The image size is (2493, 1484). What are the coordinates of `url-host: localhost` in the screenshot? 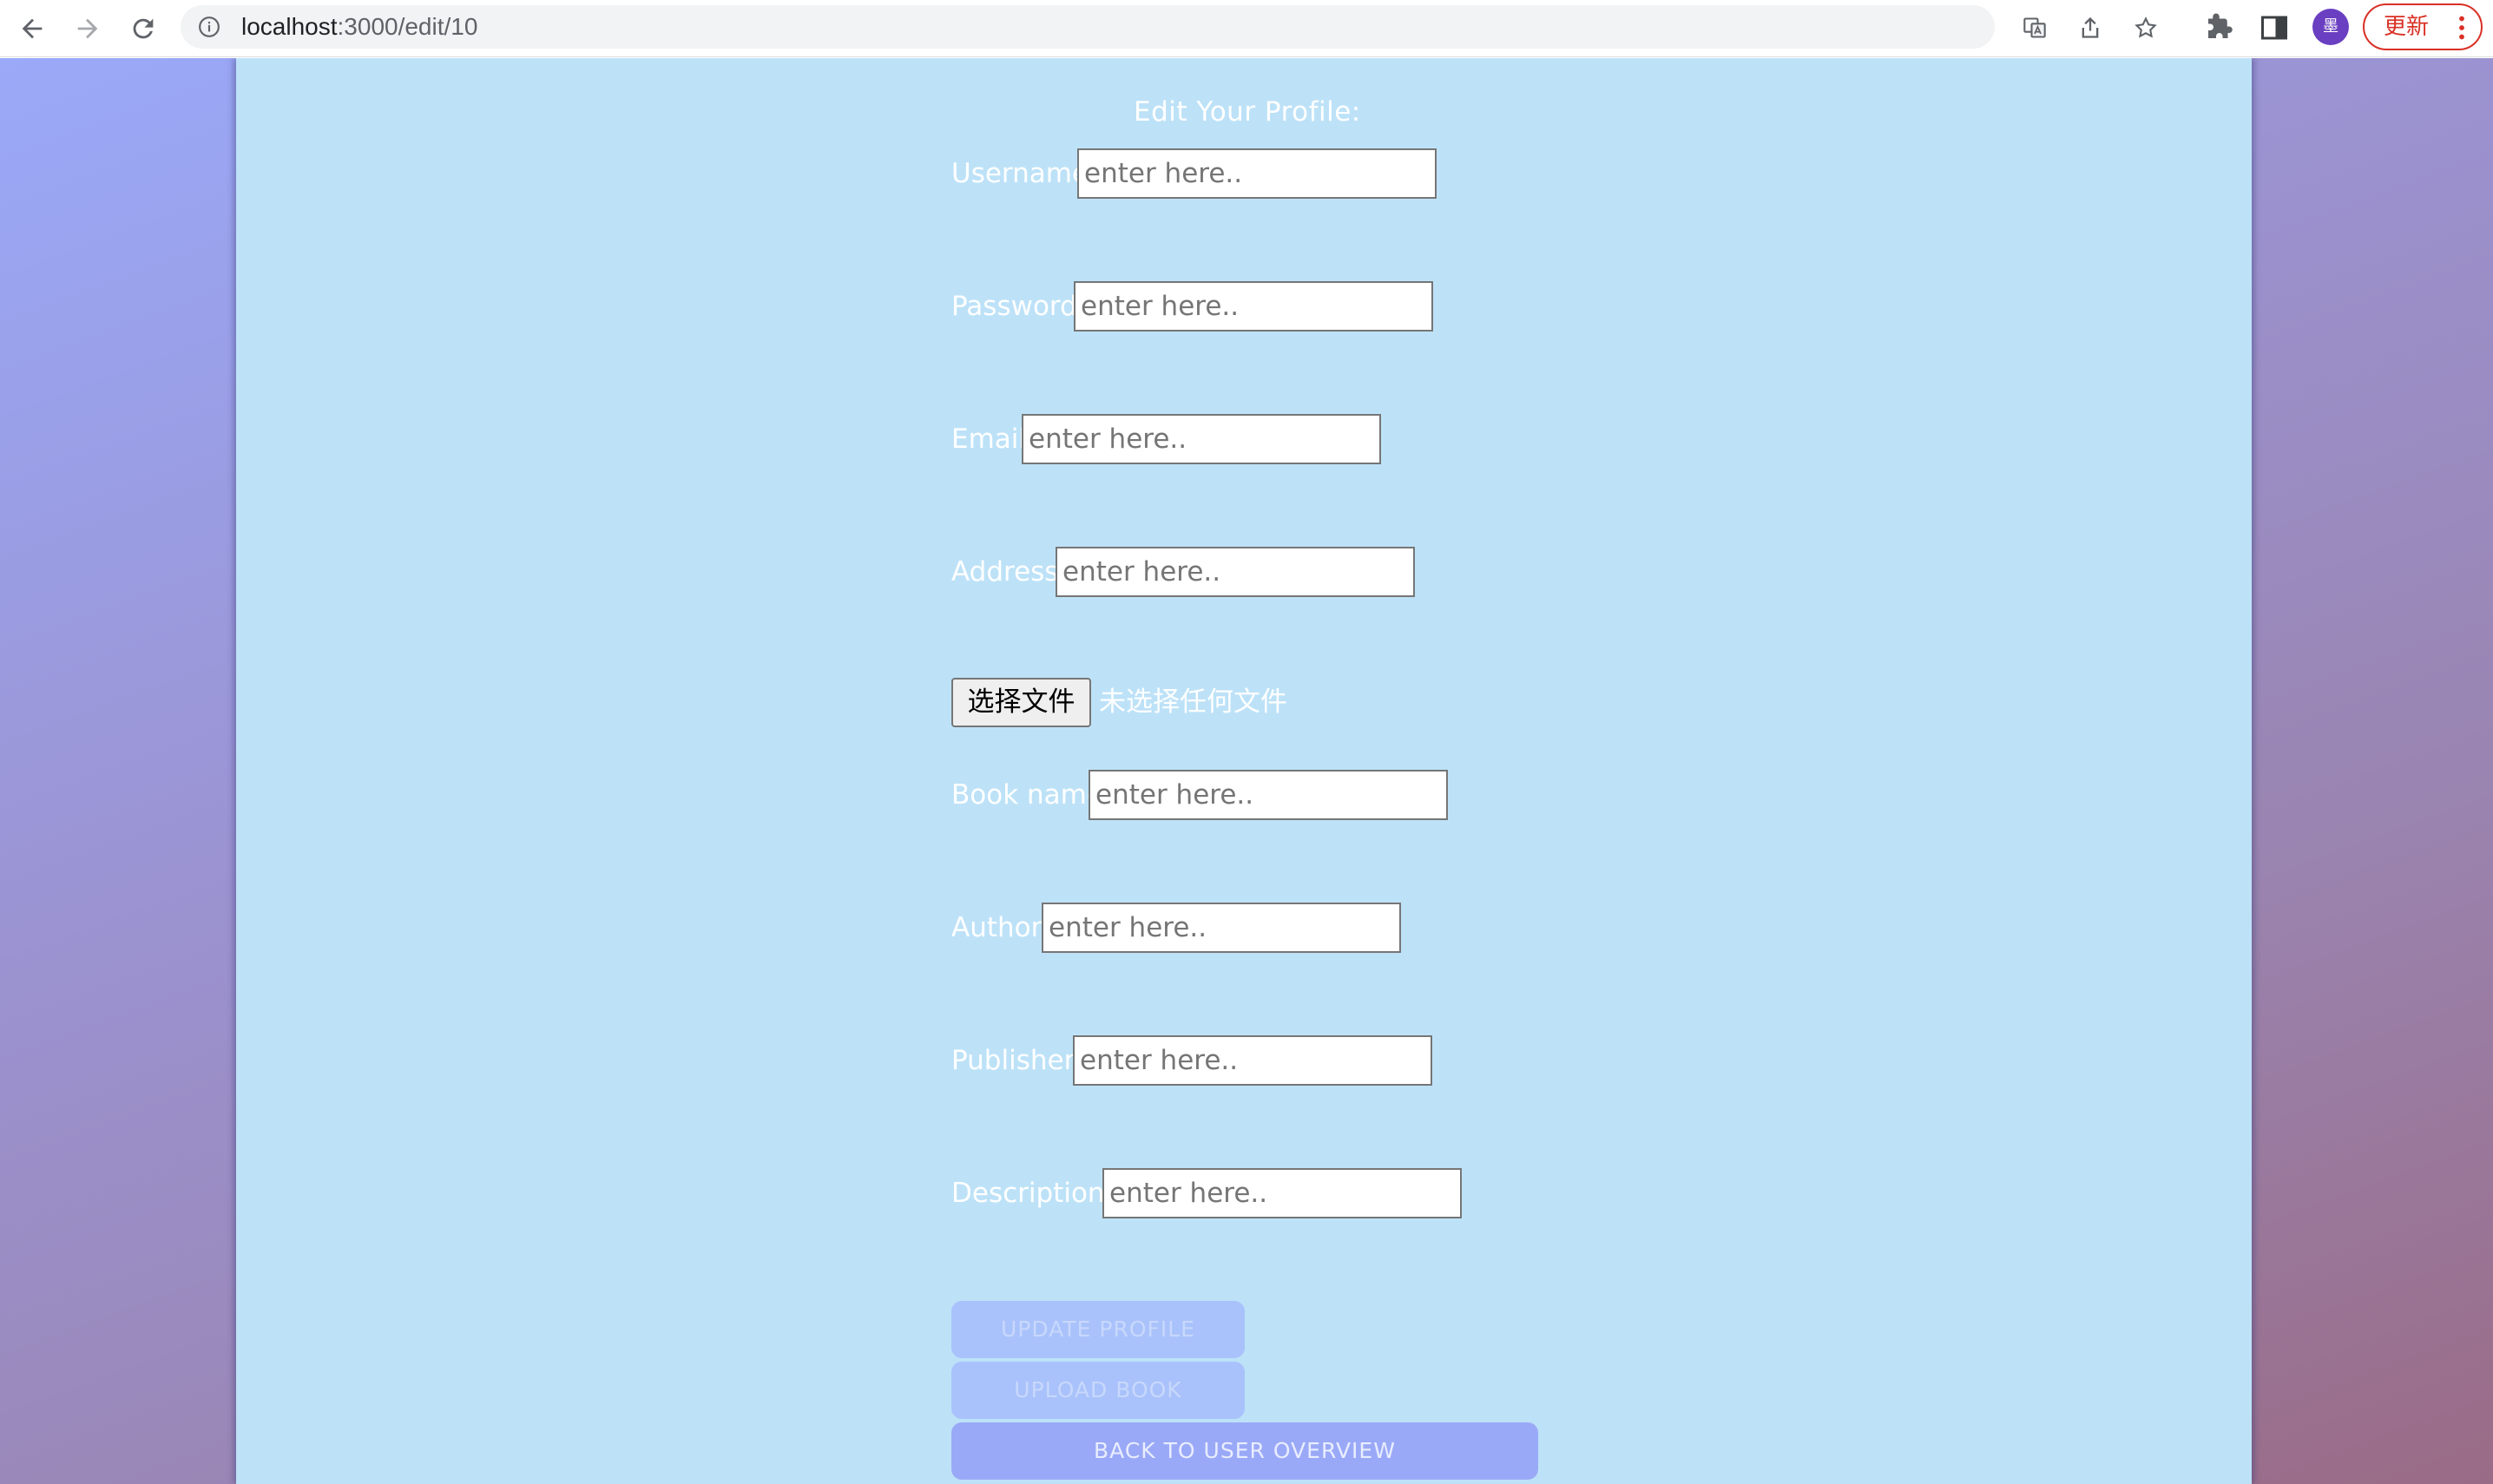 It's located at (289, 27).